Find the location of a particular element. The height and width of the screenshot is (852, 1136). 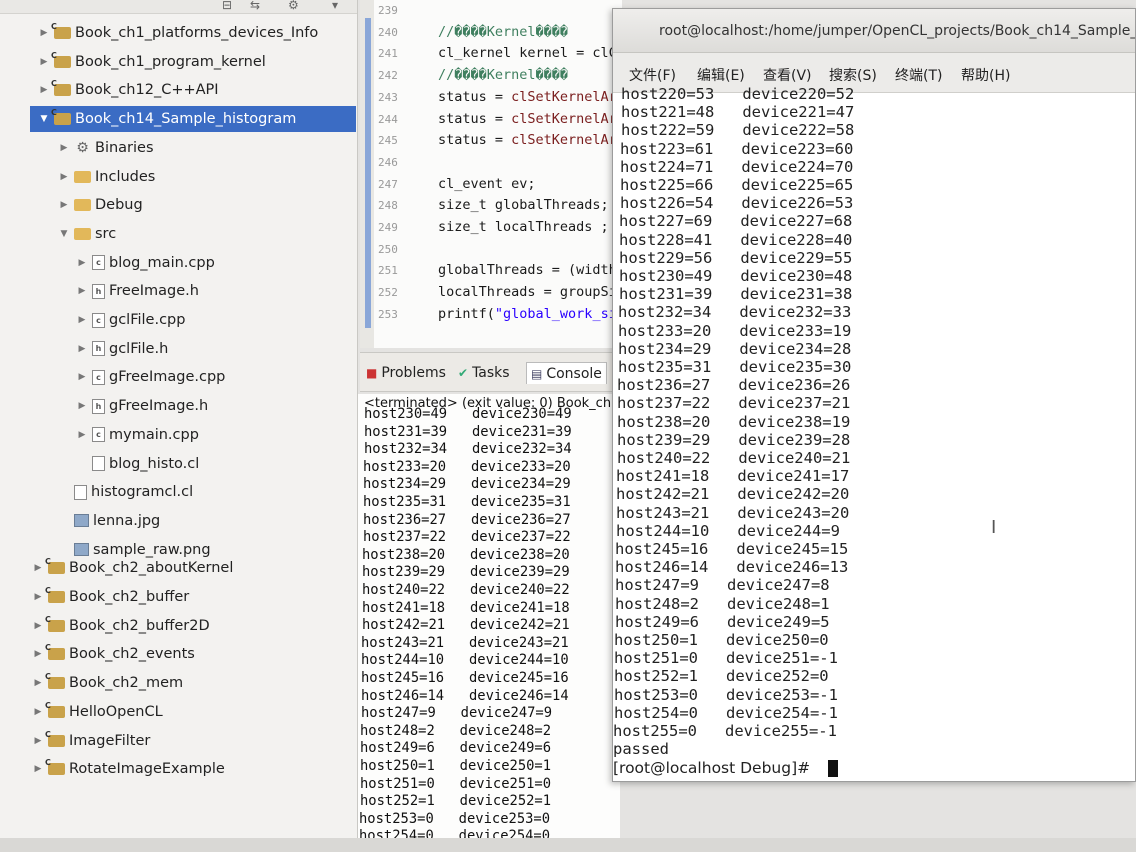

tree-item: ▼ Book_ch14_Sample_histogram is located at coordinates (193, 119).